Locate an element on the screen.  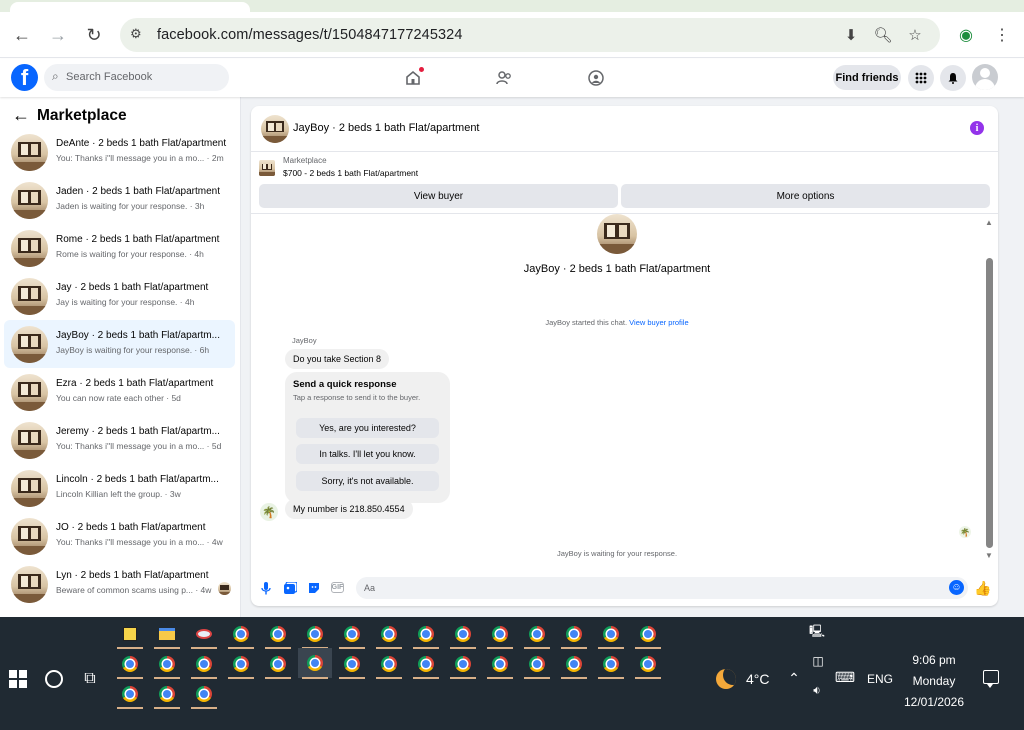
photo-icon is located at coordinates (290, 588).